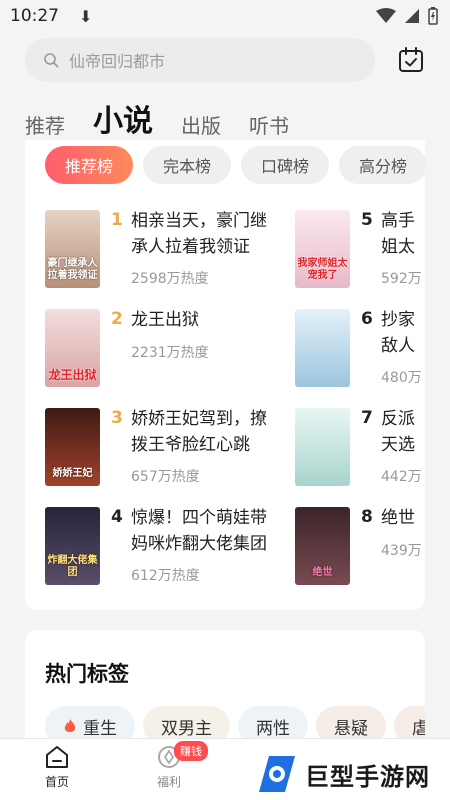 The height and width of the screenshot is (800, 450). Describe the element at coordinates (360, 250) in the screenshot. I see `book-item-5: 我家师姐太宠我了 5 高手 姐太 592万` at that location.